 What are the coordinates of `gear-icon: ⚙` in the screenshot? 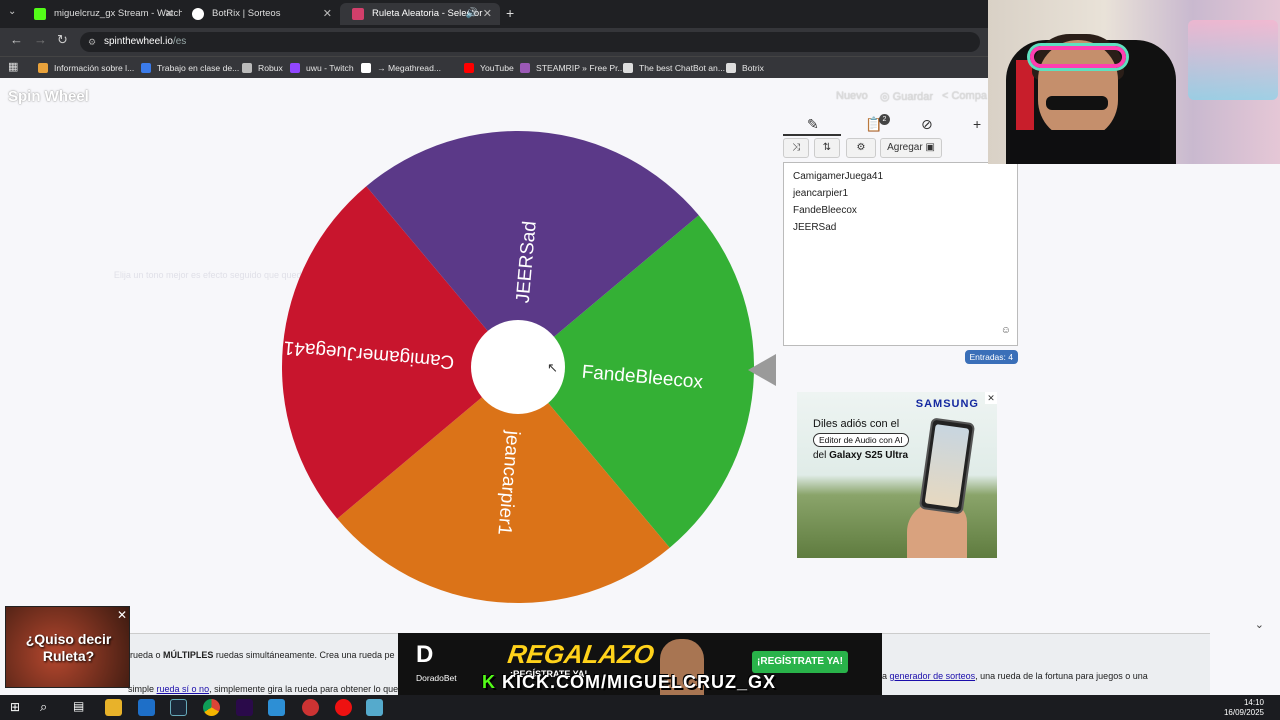 It's located at (861, 147).